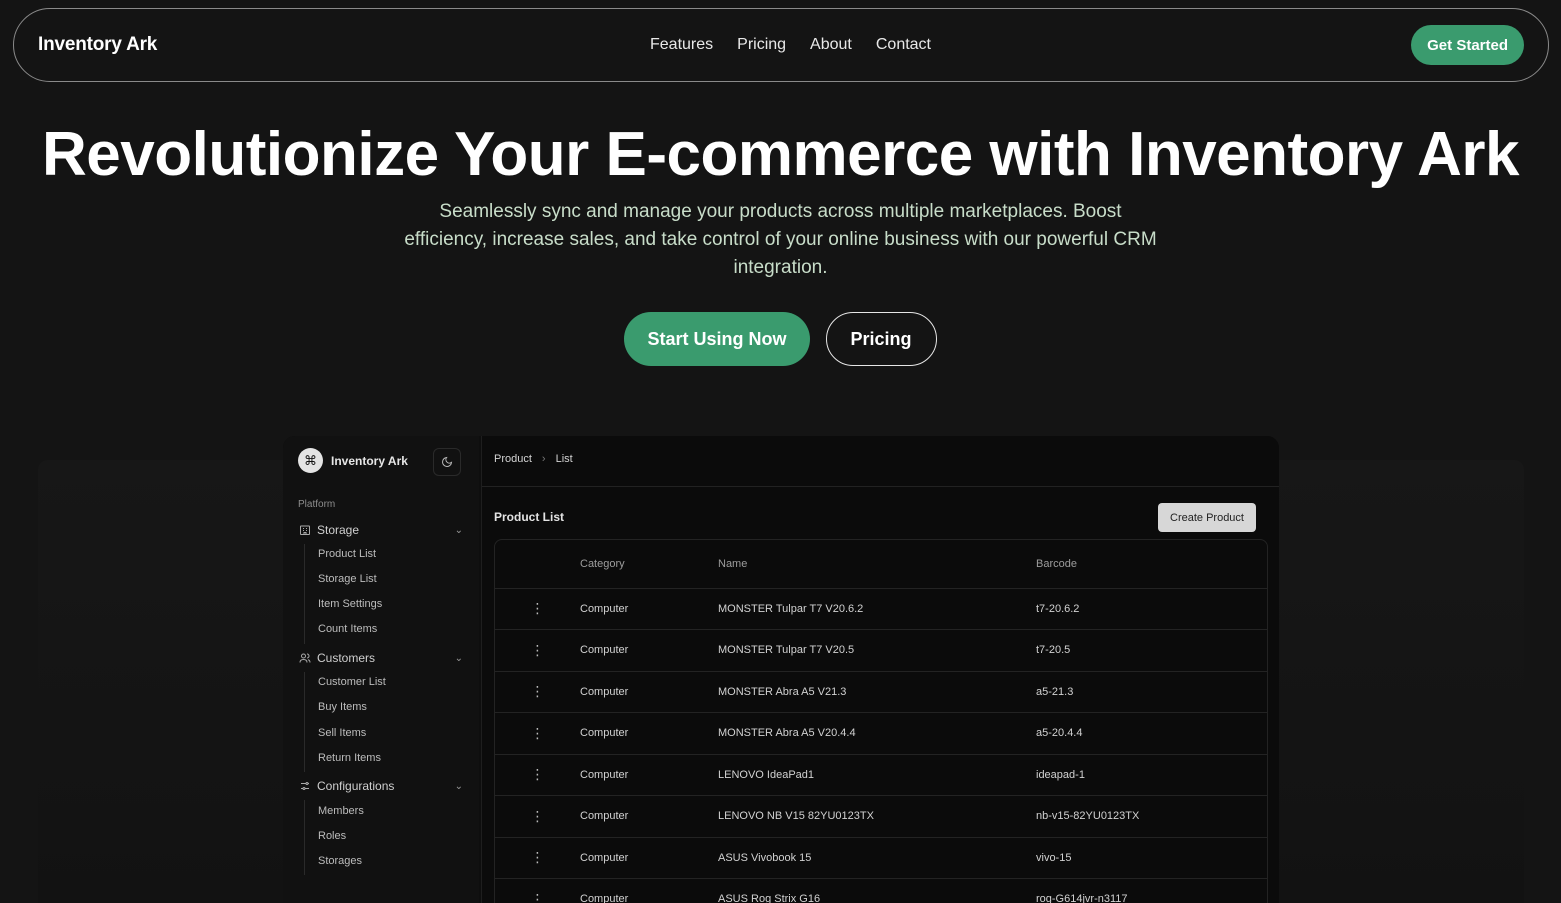 The image size is (1561, 903). What do you see at coordinates (877, 609) in the screenshot?
I see `cell-name: MONSTER Tulpar T7 V20.6.2` at bounding box center [877, 609].